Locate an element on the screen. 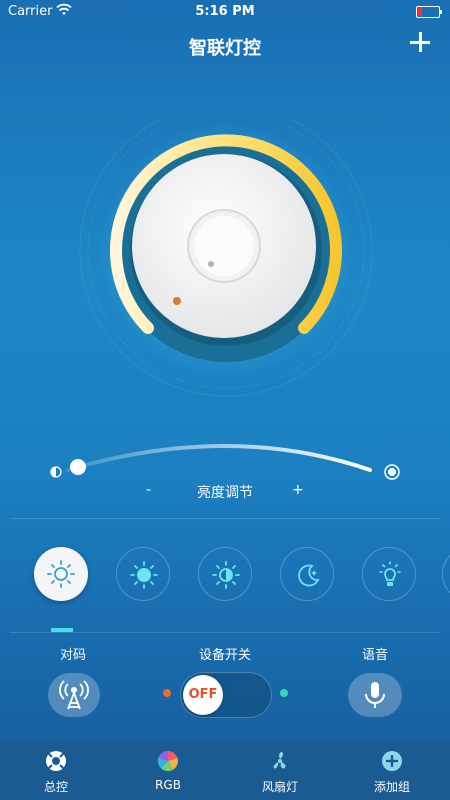  tab-label: 风扇灯 is located at coordinates (279, 787).